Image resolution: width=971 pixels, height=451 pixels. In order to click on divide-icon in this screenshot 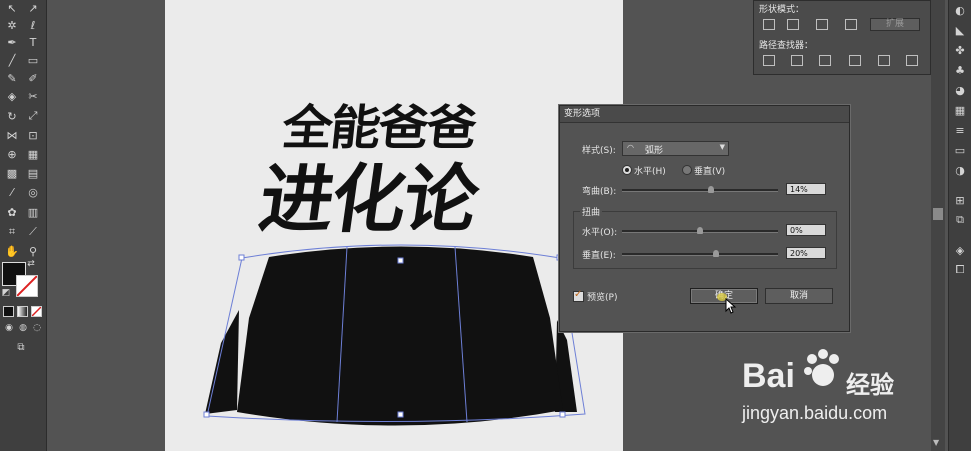, I will do `click(769, 60)`.